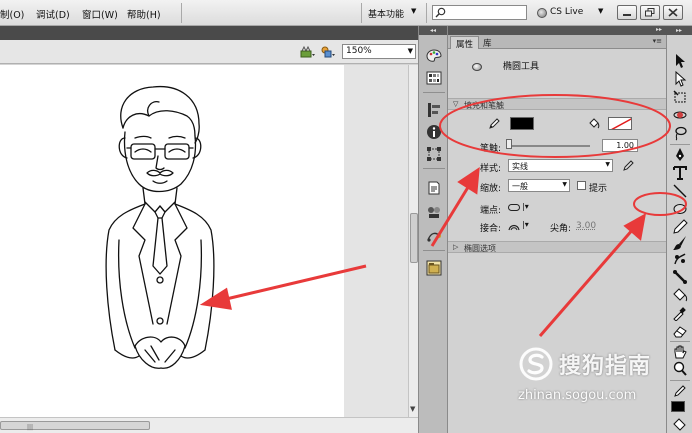 The image size is (692, 433). I want to click on tools-panel, so click(679, 234).